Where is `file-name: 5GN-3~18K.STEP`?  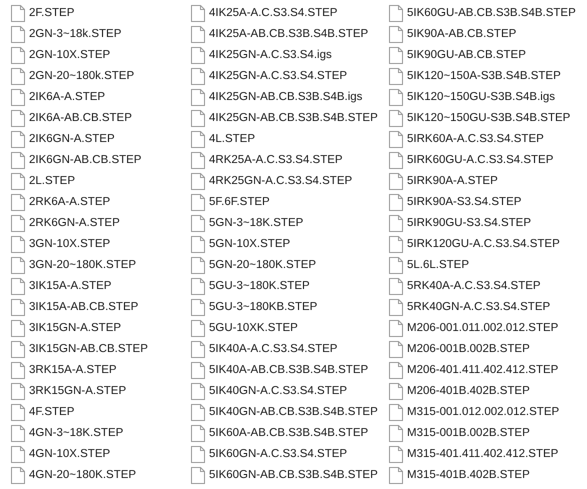
file-name: 5GN-3~18K.STEP is located at coordinates (256, 223).